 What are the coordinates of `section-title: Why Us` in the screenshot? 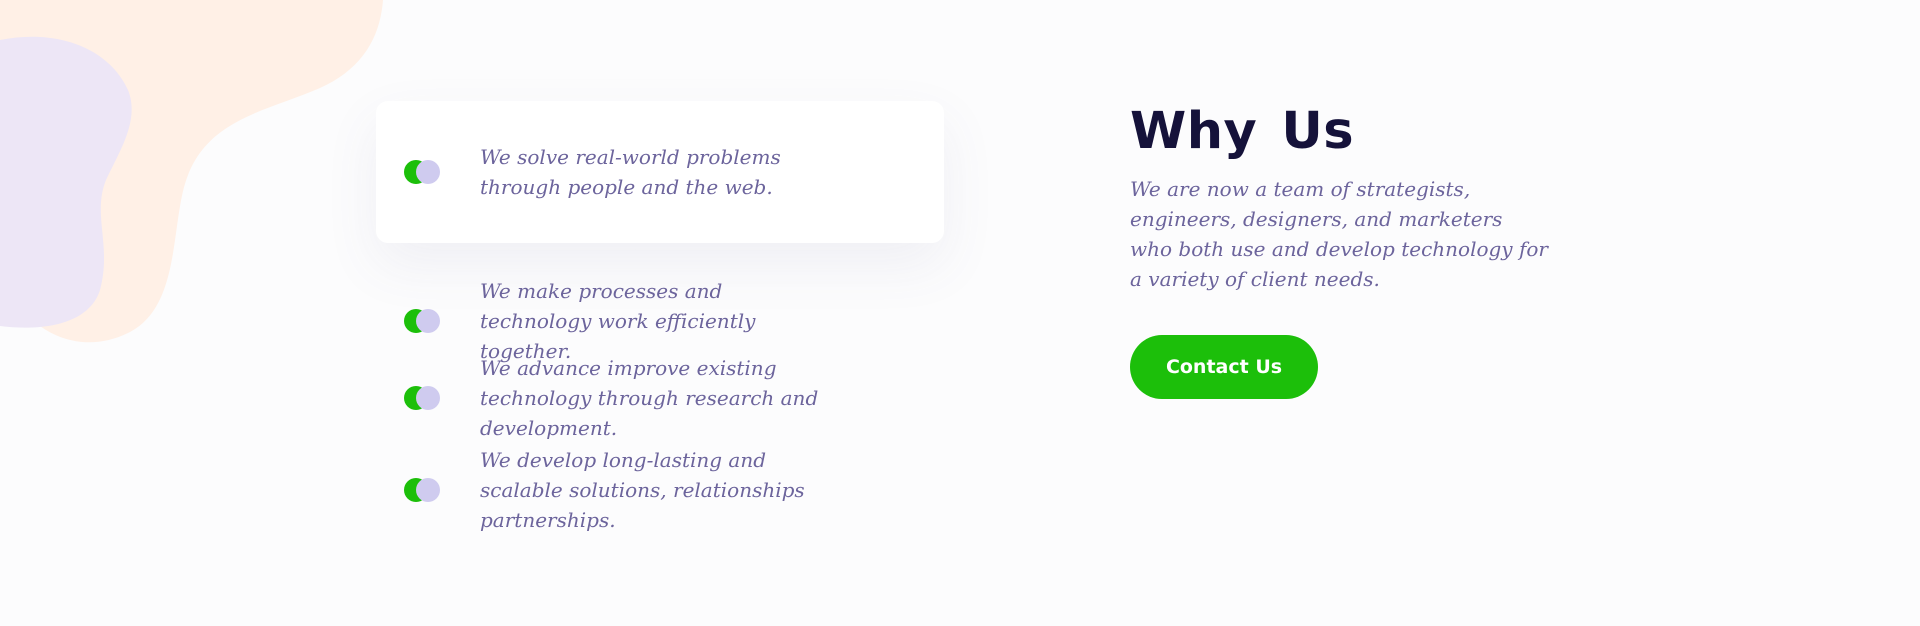 It's located at (1242, 132).